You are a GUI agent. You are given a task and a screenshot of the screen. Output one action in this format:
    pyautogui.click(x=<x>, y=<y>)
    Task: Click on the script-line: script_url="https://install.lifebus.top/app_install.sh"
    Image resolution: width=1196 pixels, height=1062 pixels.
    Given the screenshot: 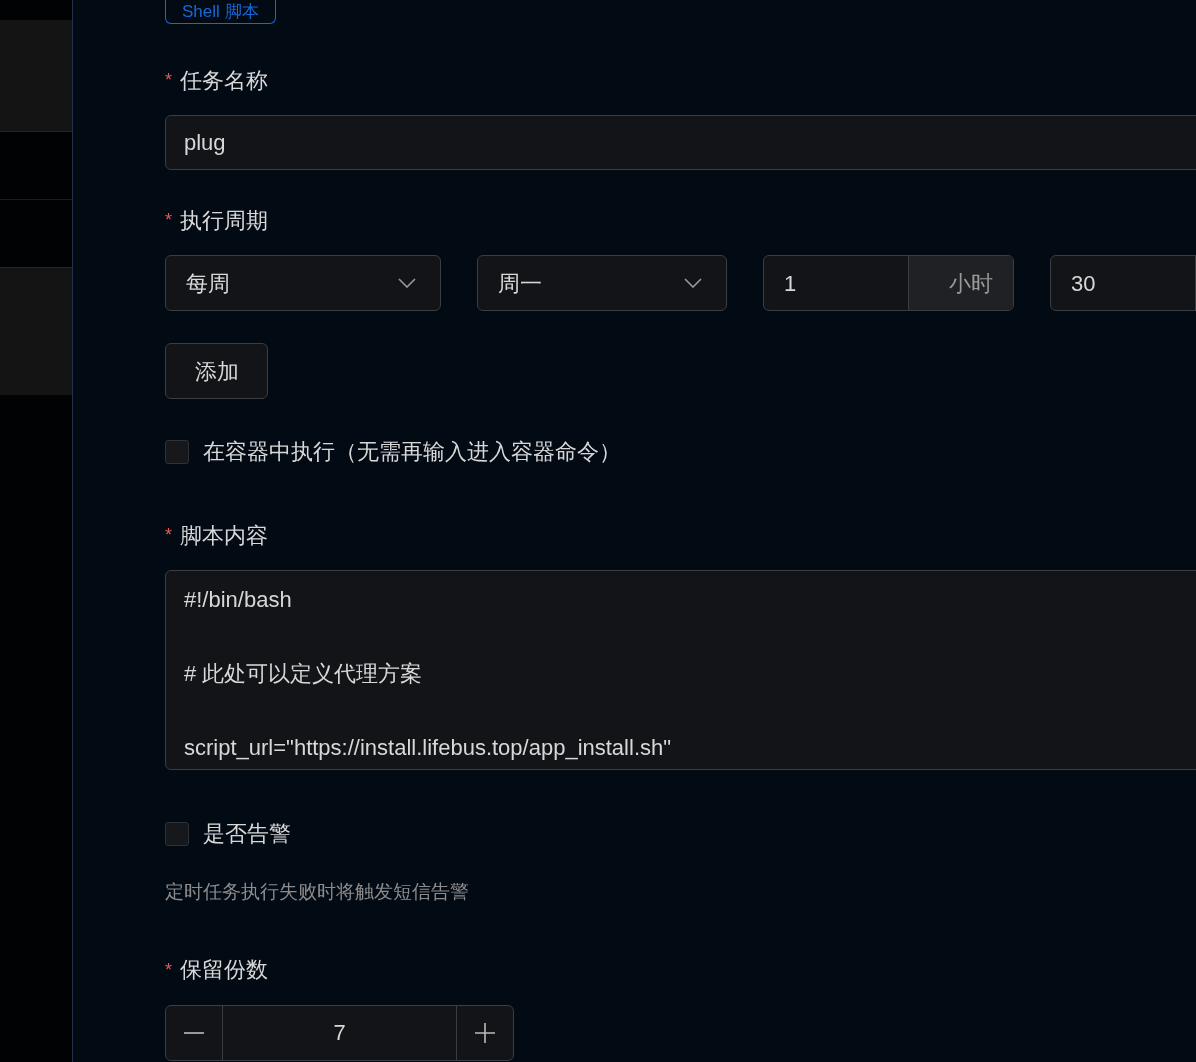 What is the action you would take?
    pyautogui.click(x=428, y=748)
    